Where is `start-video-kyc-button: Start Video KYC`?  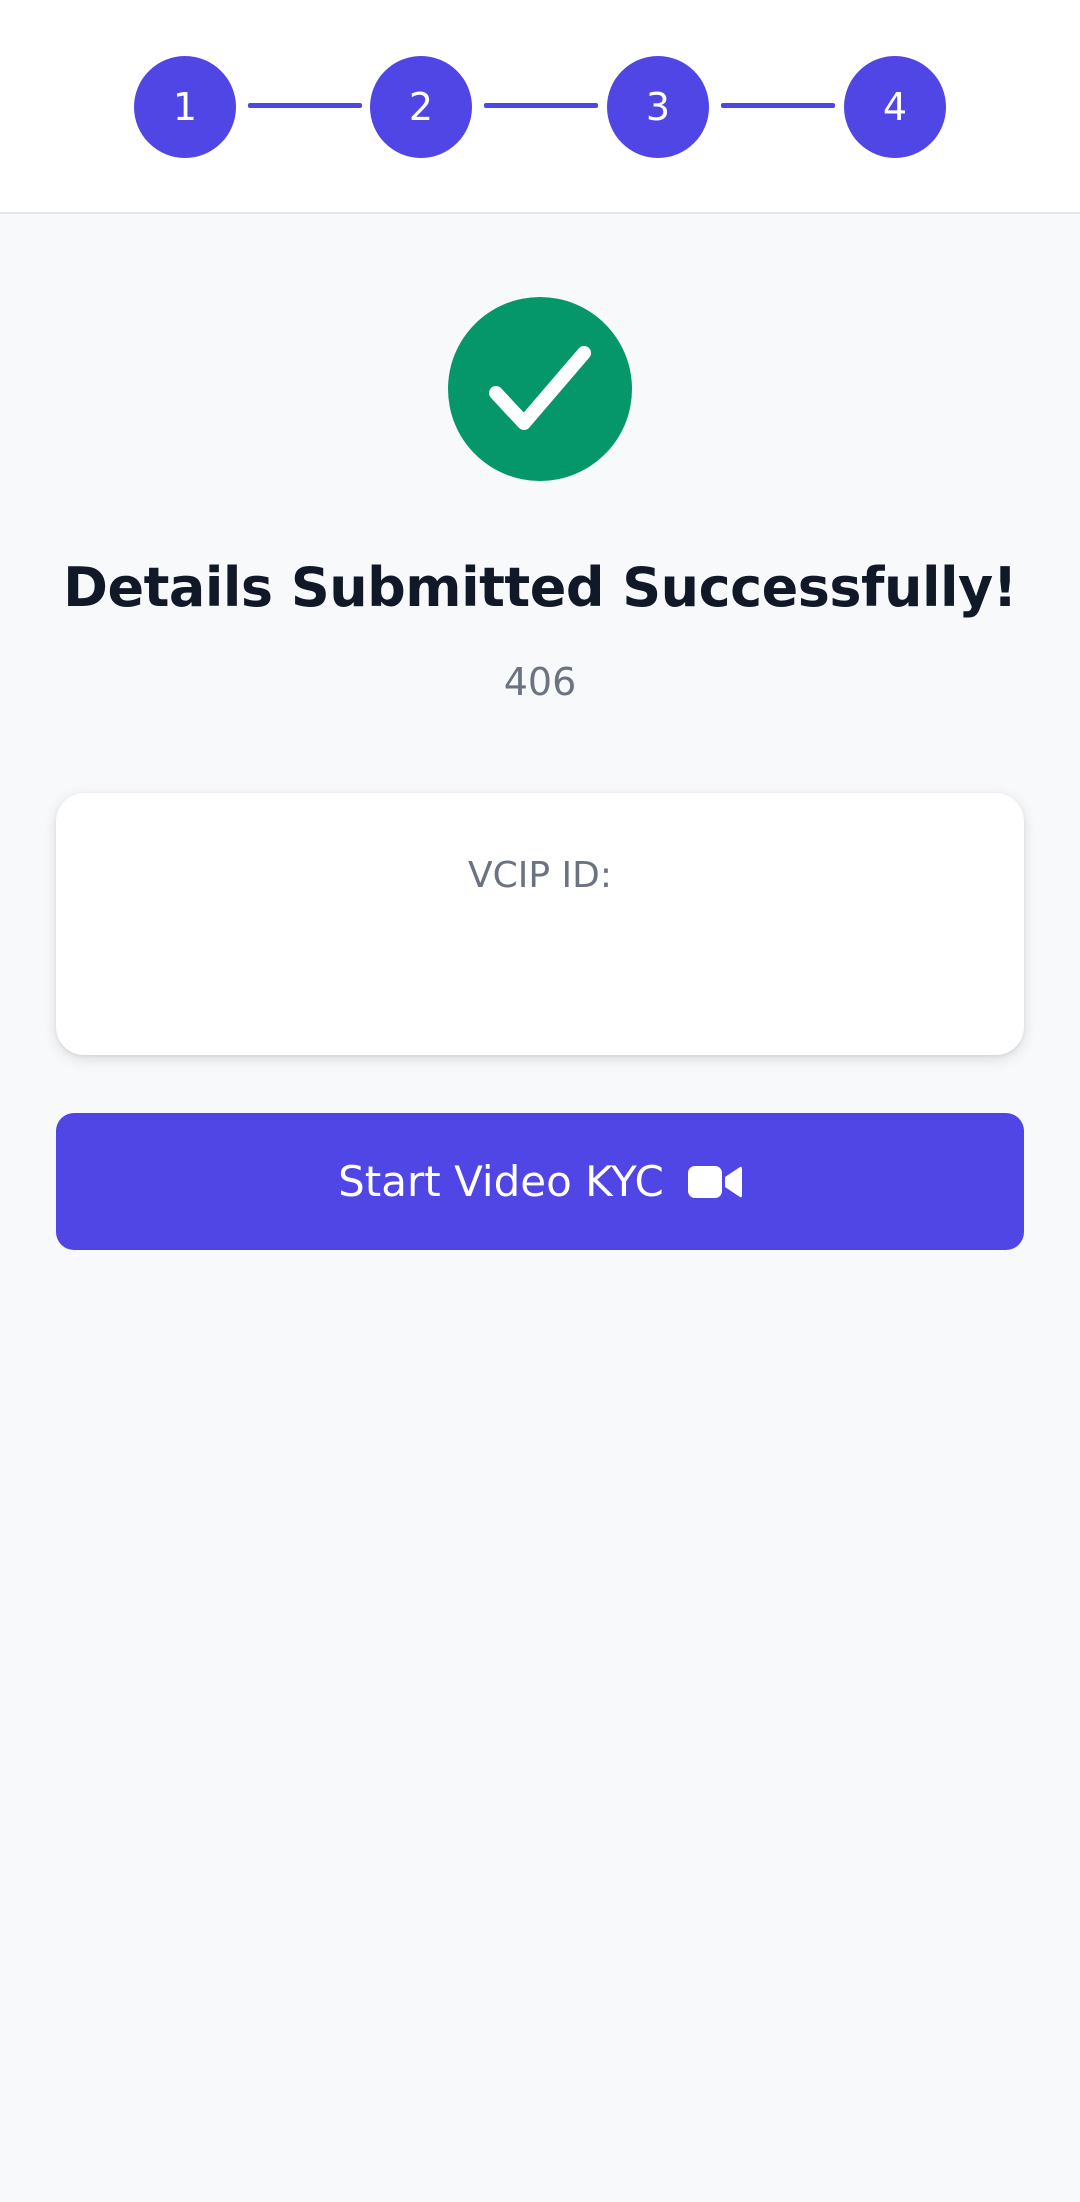
start-video-kyc-button: Start Video KYC is located at coordinates (540, 1181).